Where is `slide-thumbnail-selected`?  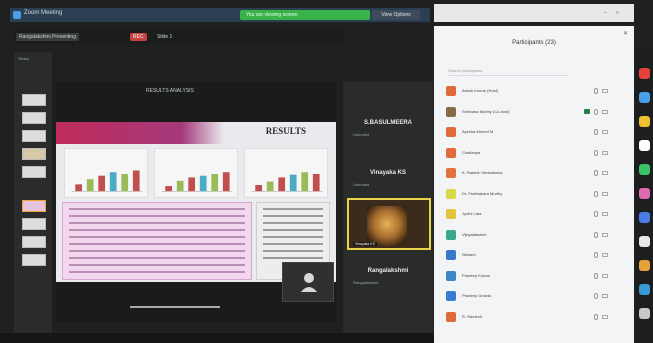
slide-thumbnail-selected is located at coordinates (34, 206).